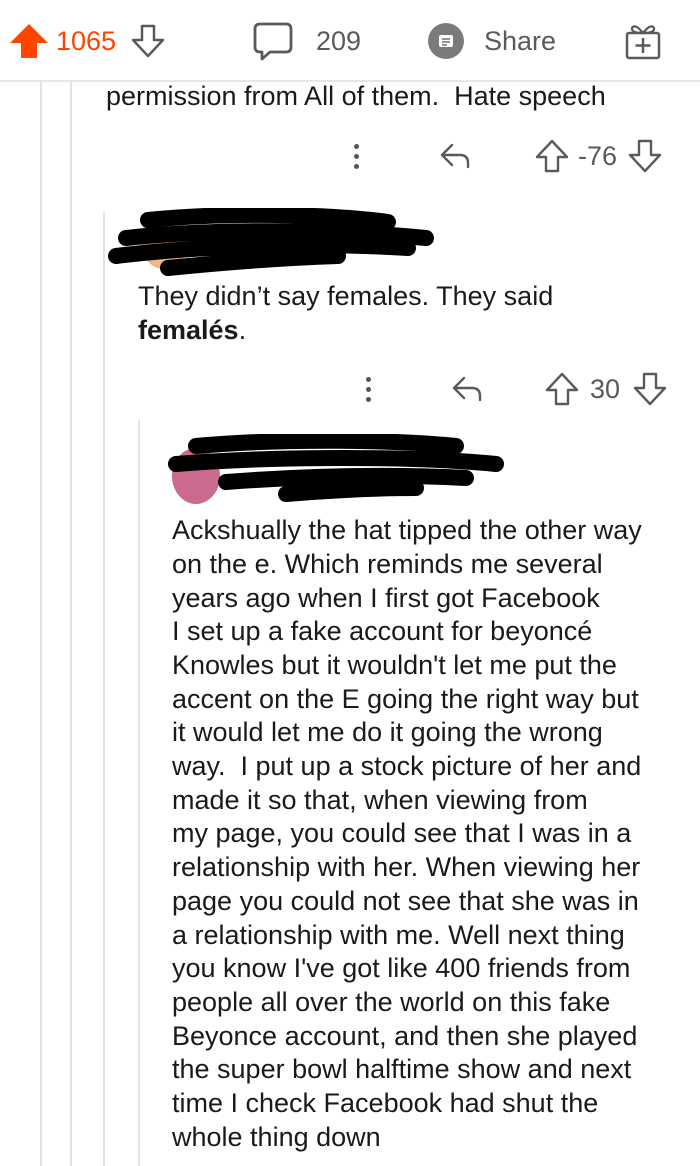 Image resolution: width=700 pixels, height=1166 pixels. Describe the element at coordinates (188, 330) in the screenshot. I see `comment-2-emphasis: femalés` at that location.